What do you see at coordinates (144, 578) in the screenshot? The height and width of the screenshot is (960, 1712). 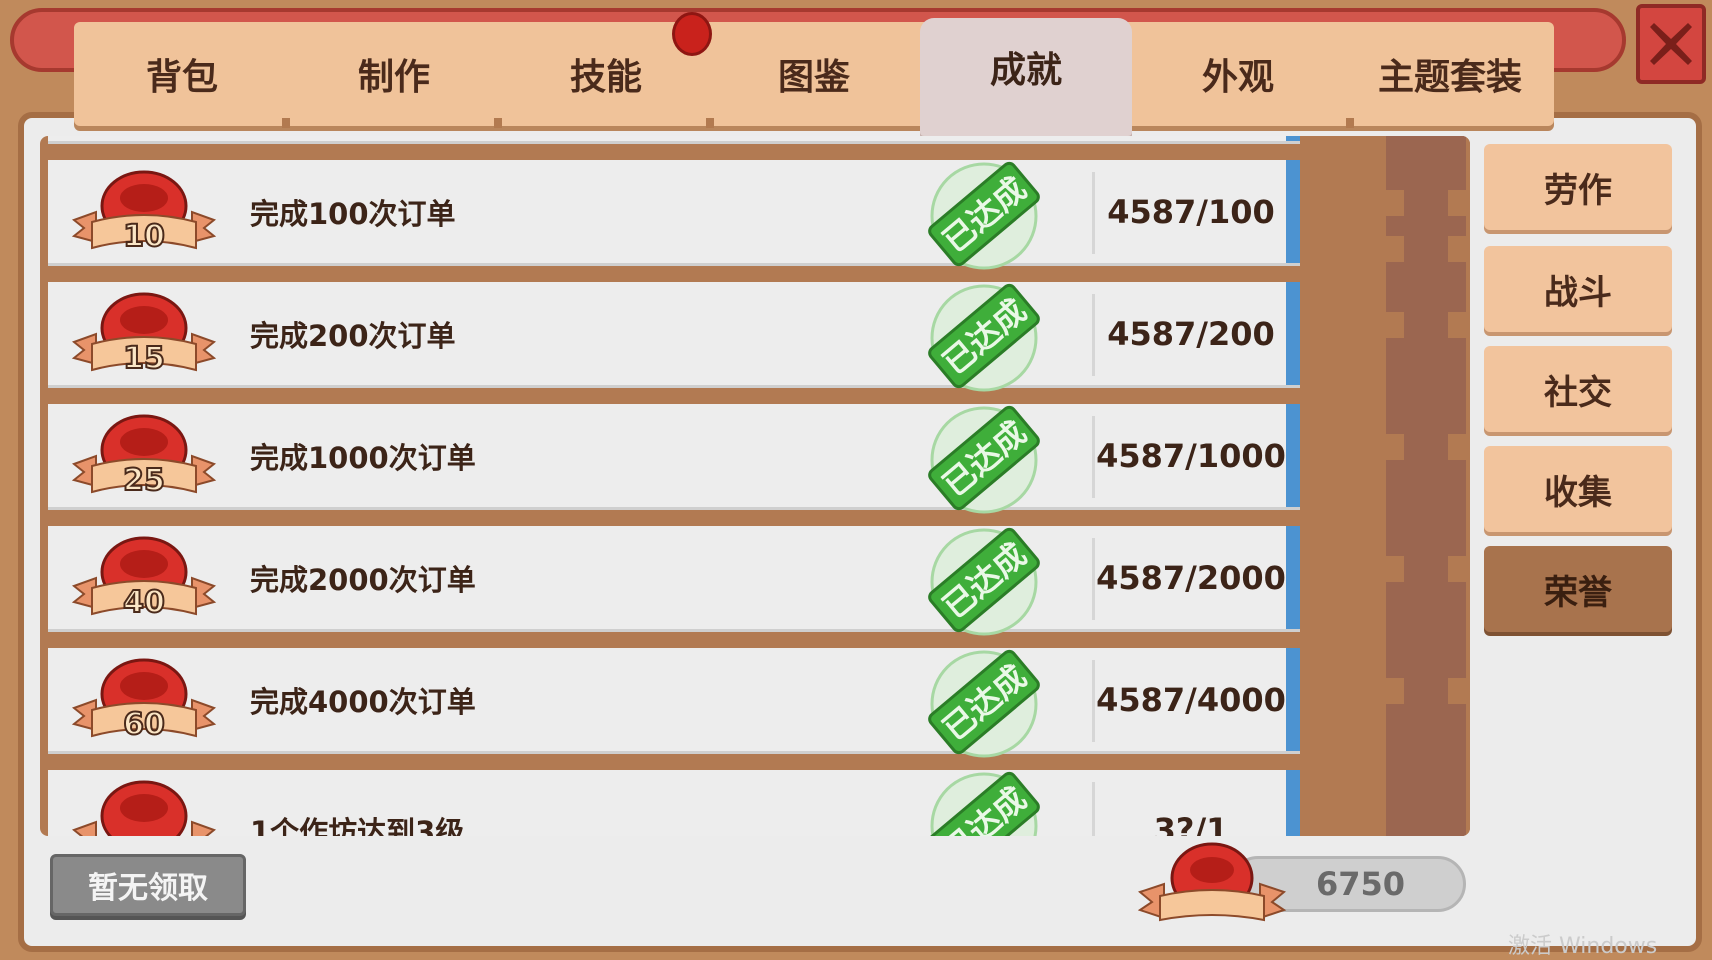 I see `medal-icon: 40` at bounding box center [144, 578].